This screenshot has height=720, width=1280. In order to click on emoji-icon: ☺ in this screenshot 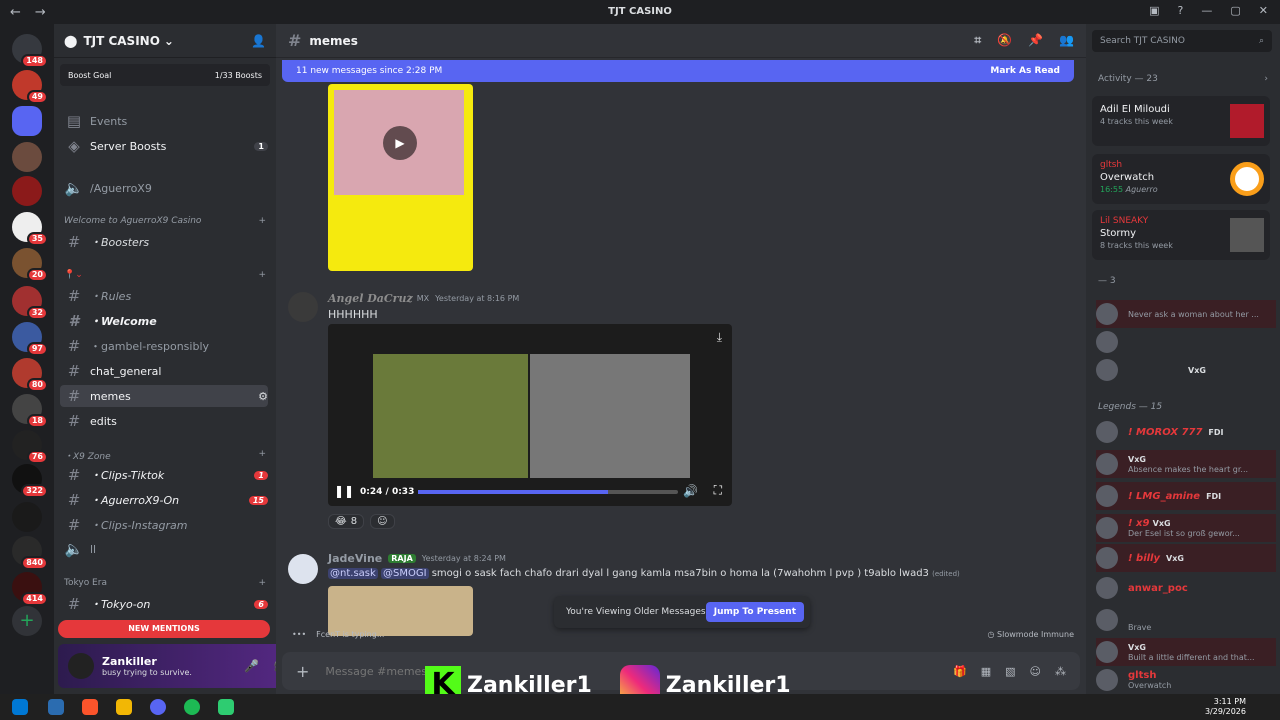, I will do `click(1035, 671)`.